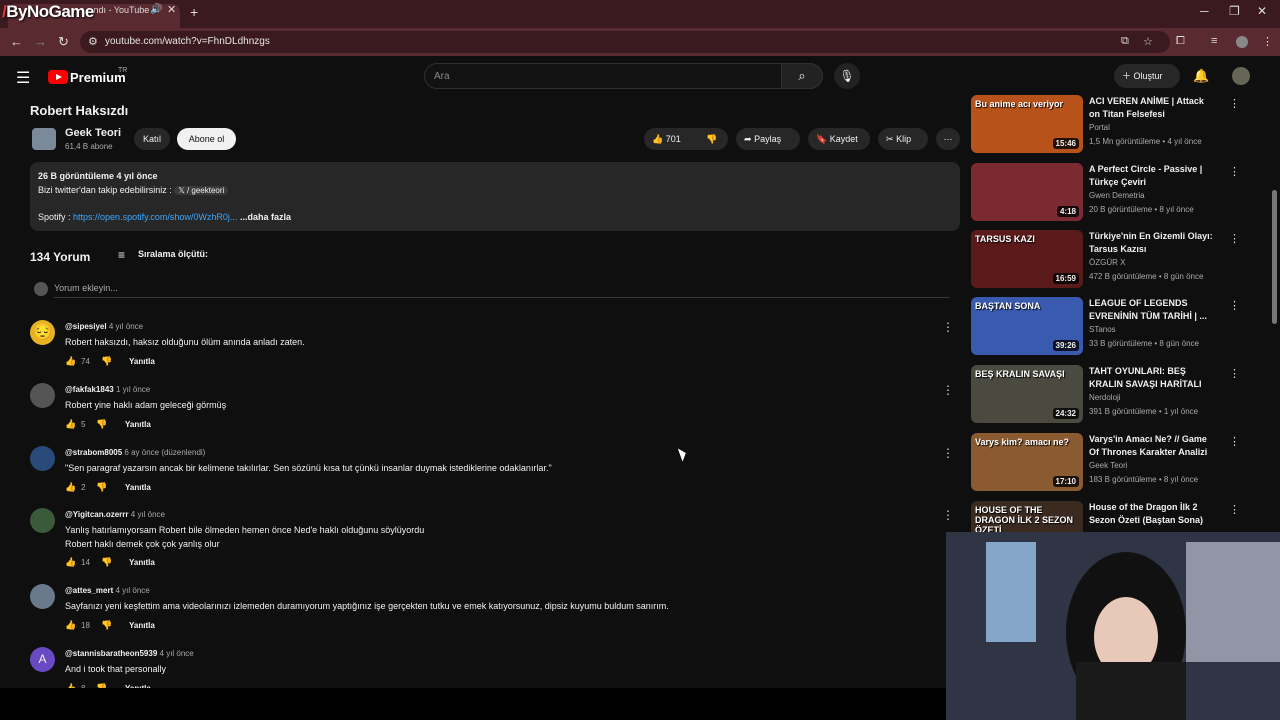 The height and width of the screenshot is (720, 1280). I want to click on new-tab-icon: +, so click(194, 12).